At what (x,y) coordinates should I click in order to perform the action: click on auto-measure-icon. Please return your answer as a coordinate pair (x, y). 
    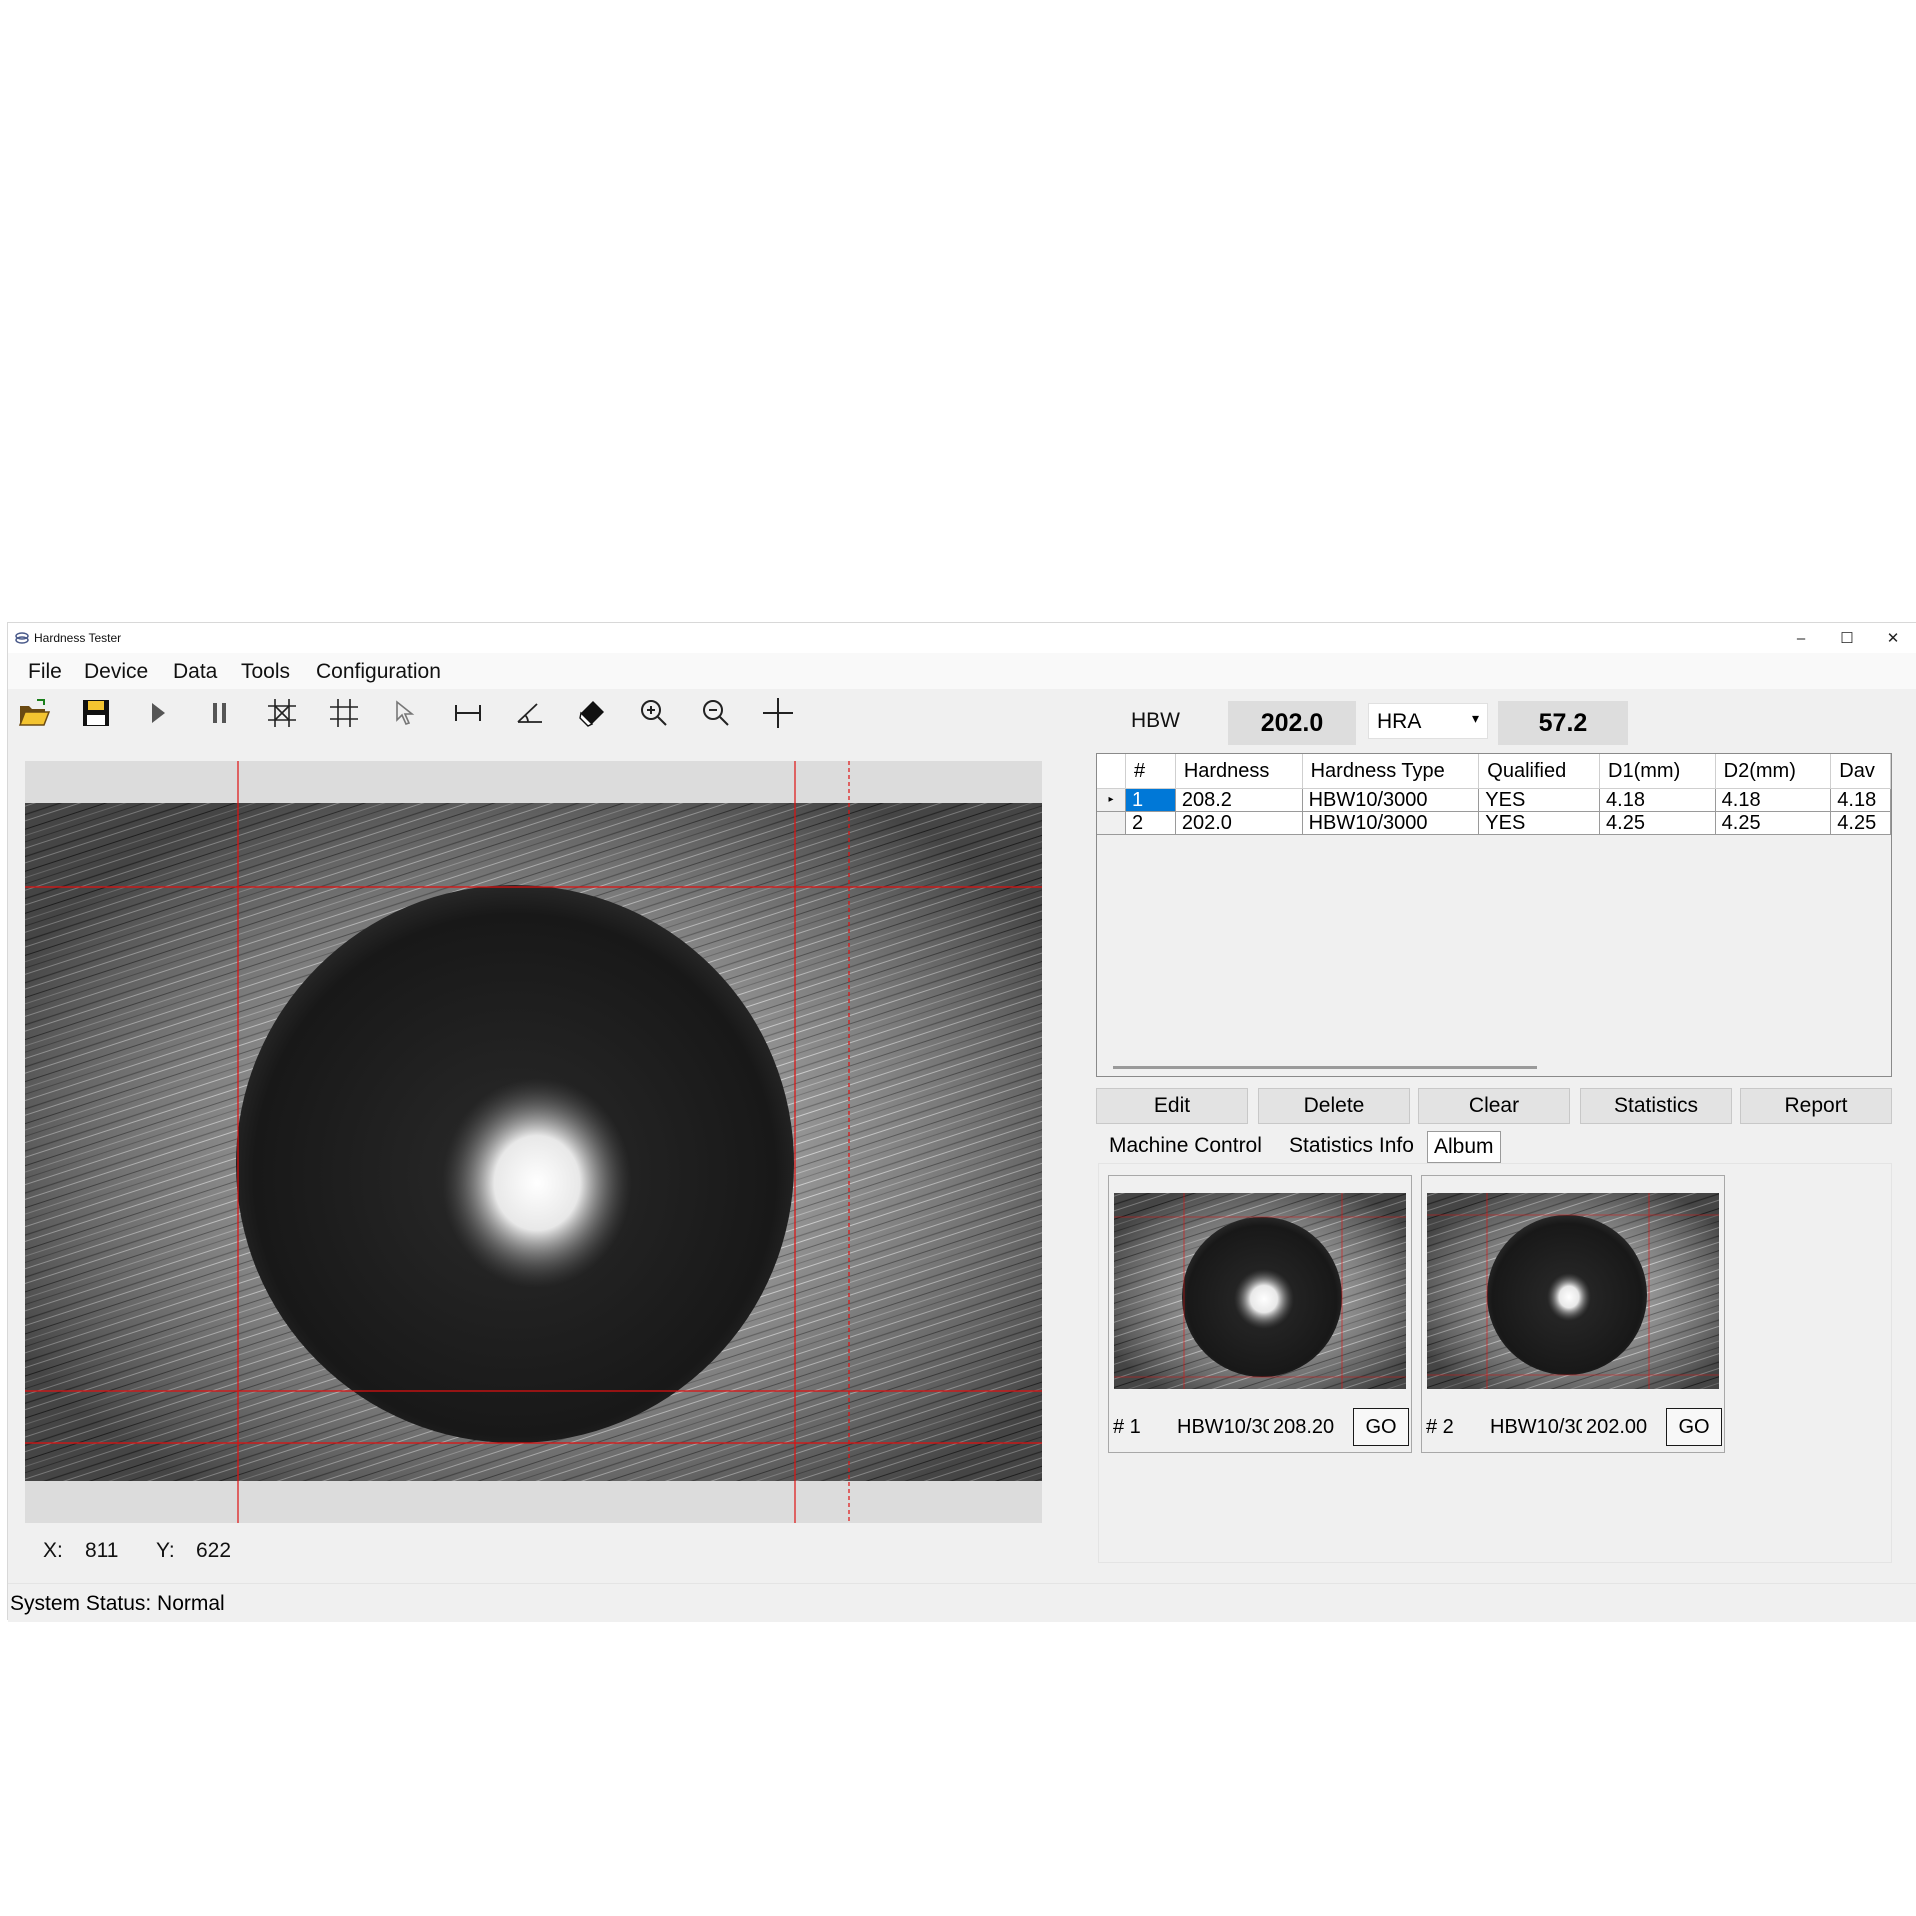
    Looking at the image, I should click on (282, 713).